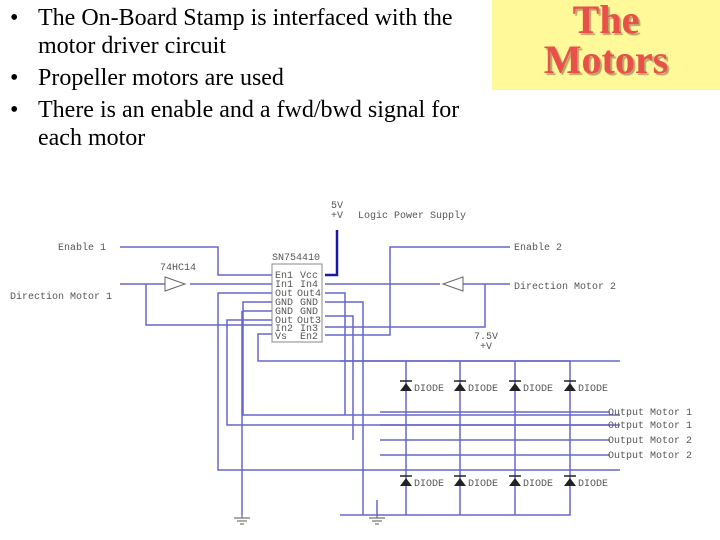 Image resolution: width=720 pixels, height=540 pixels. What do you see at coordinates (82, 248) in the screenshot?
I see `enable1-label: Enable 1` at bounding box center [82, 248].